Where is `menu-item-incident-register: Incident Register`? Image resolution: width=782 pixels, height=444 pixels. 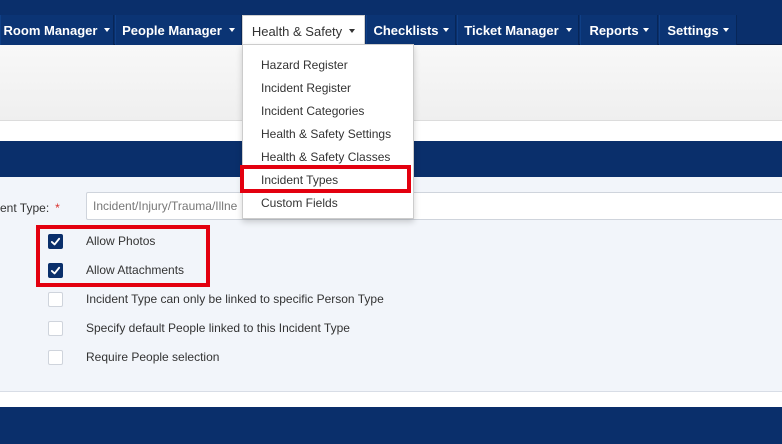
menu-item-incident-register: Incident Register is located at coordinates (328, 88).